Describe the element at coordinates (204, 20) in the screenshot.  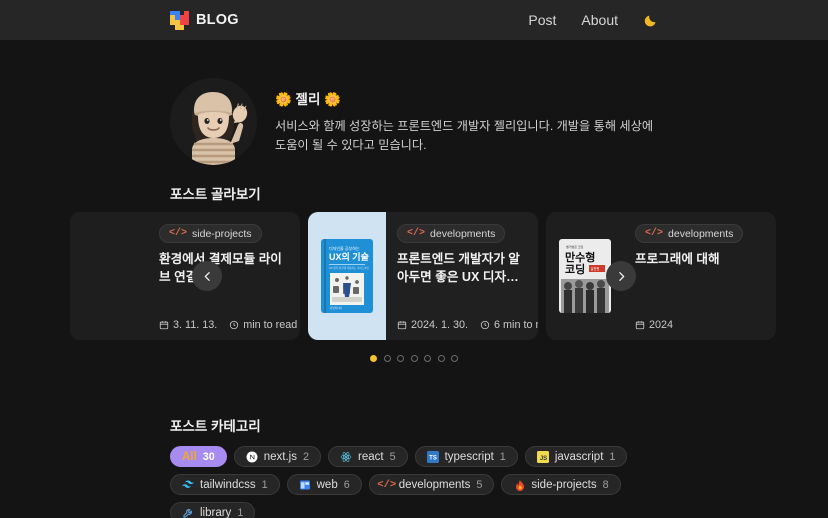
I see `brand-logo: BLOG` at that location.